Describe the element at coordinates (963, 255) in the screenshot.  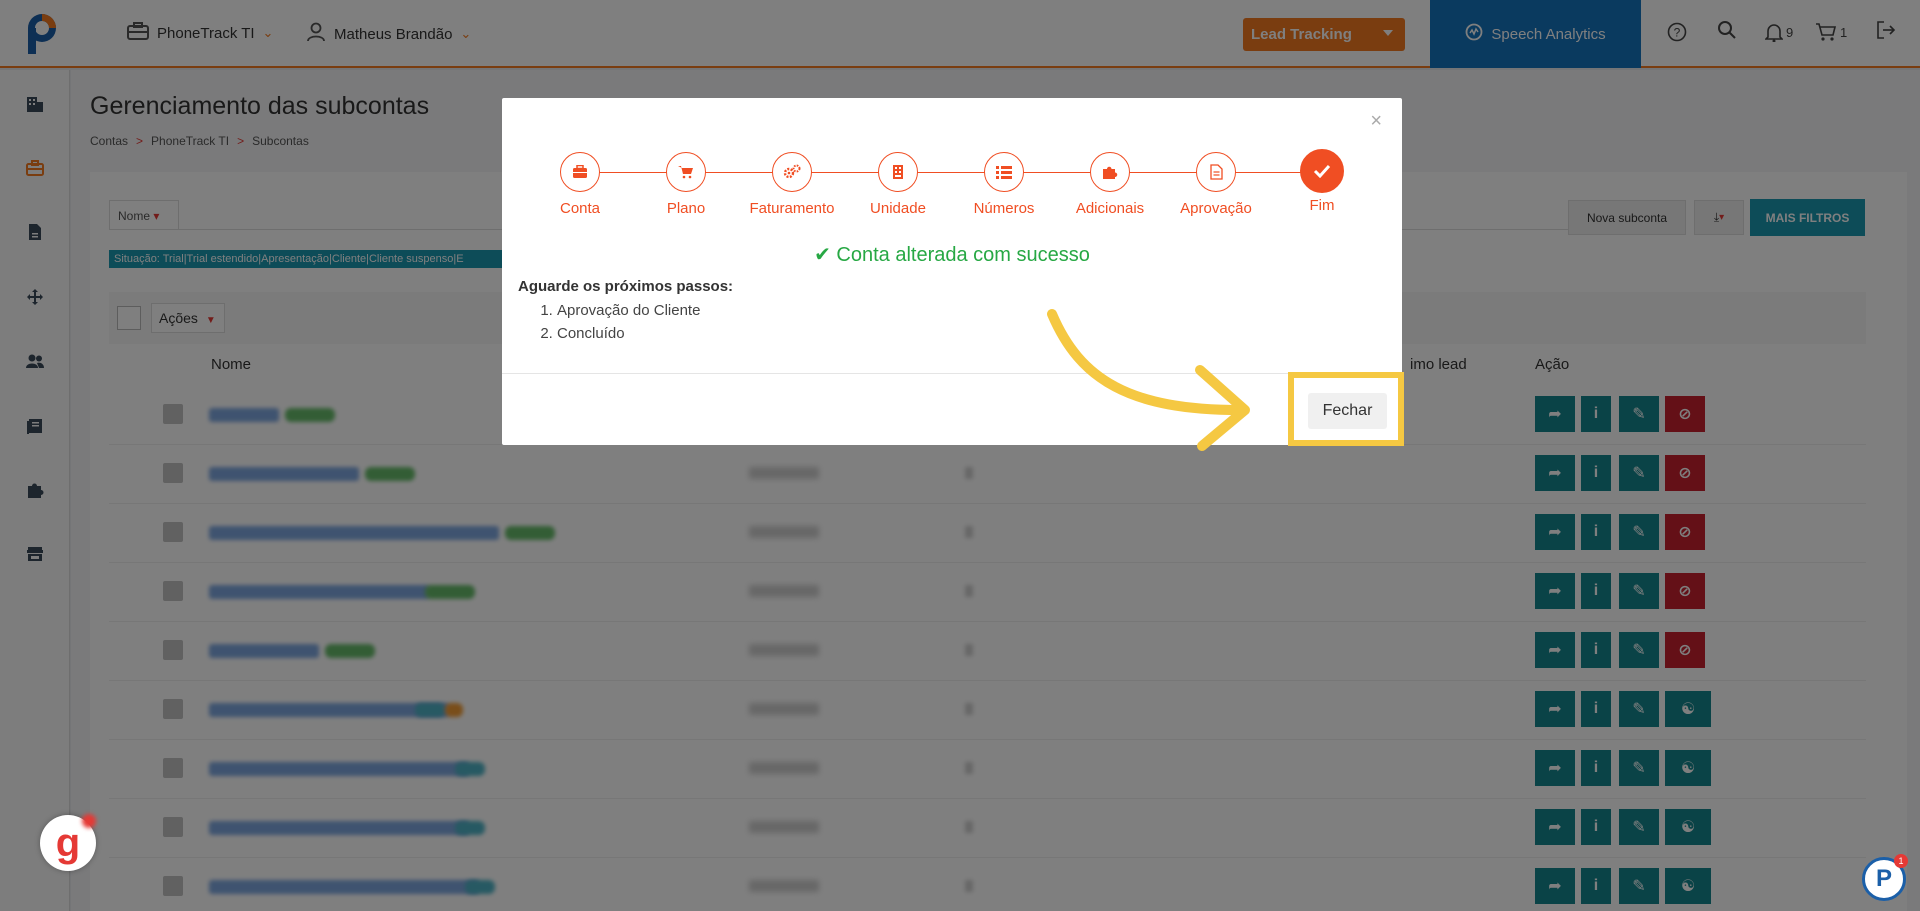
I see `success-text: Conta alterada com sucesso` at that location.